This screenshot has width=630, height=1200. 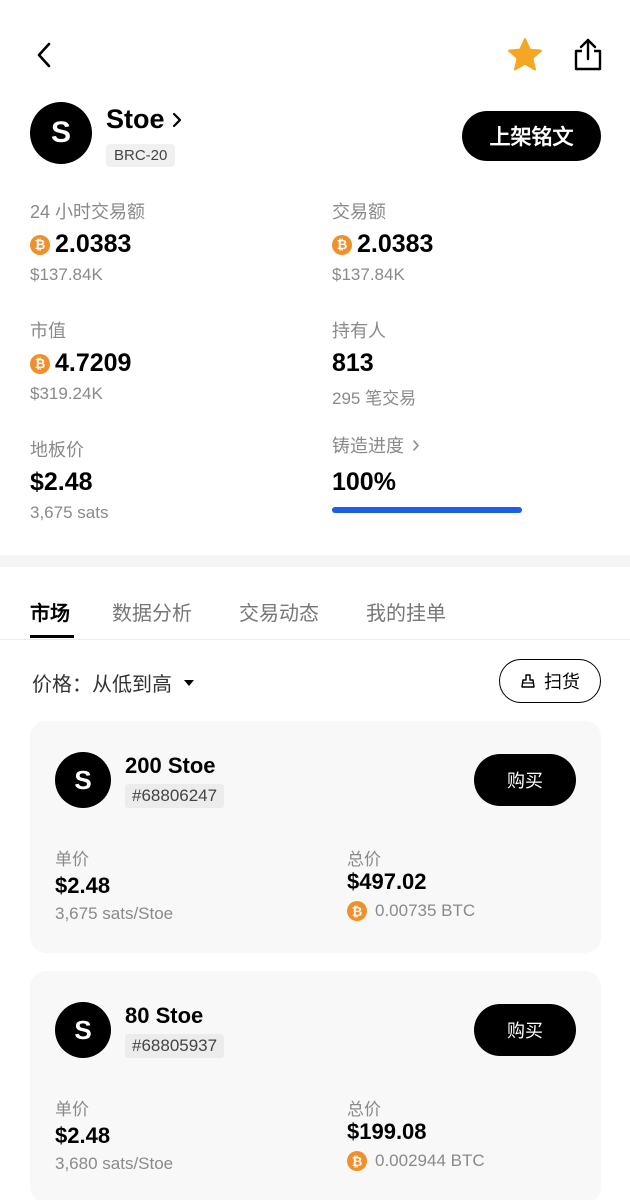 What do you see at coordinates (353, 363) in the screenshot?
I see `stat-value: 813` at bounding box center [353, 363].